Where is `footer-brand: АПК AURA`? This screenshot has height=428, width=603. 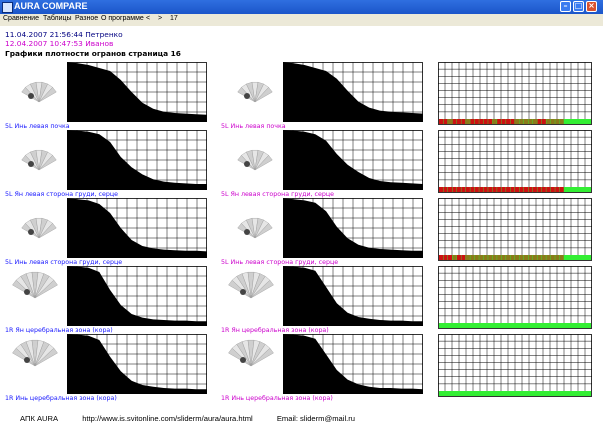 footer-brand: АПК AURA is located at coordinates (39, 418).